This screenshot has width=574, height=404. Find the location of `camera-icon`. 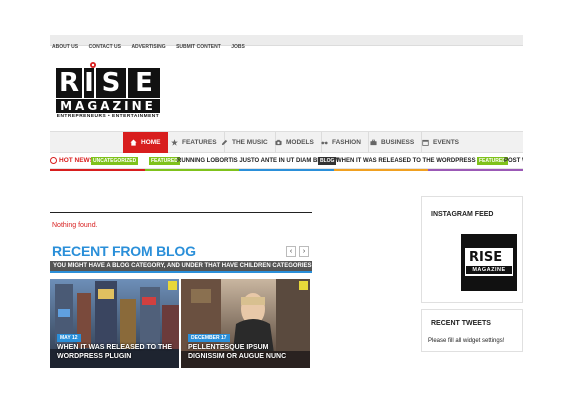

camera-icon is located at coordinates (278, 142).